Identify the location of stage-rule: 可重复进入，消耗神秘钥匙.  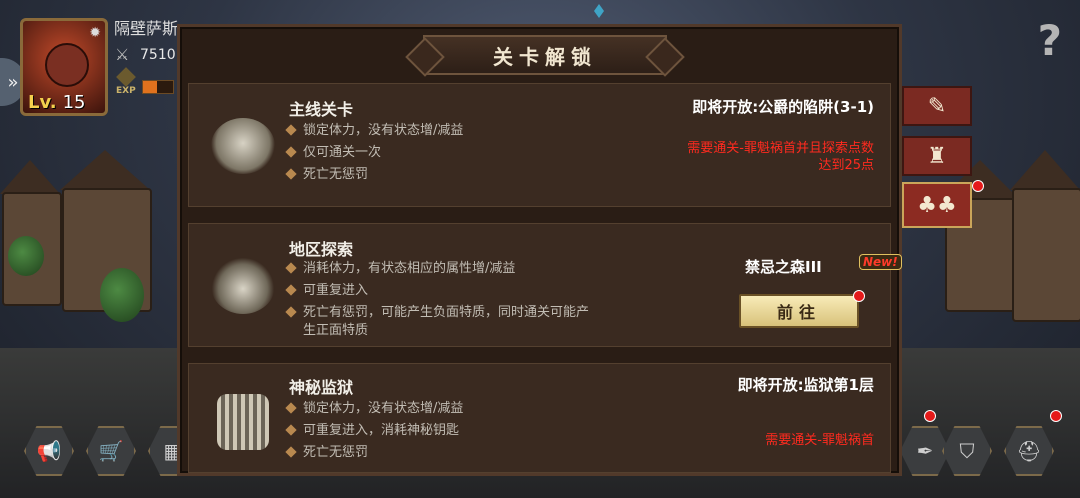
(372, 431).